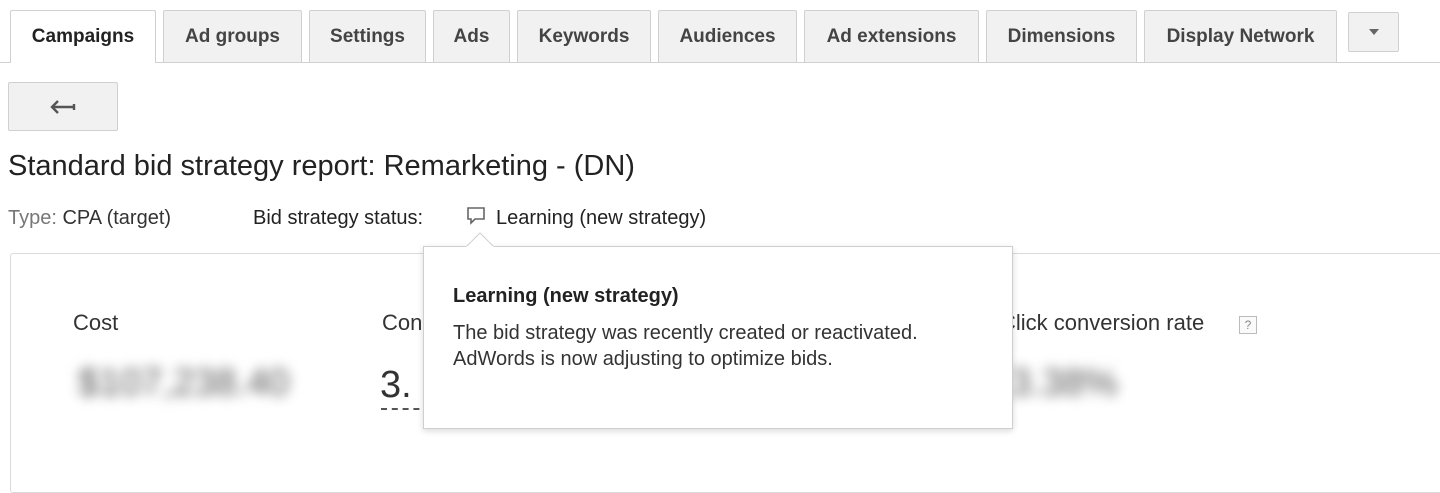 The height and width of the screenshot is (493, 1440). I want to click on caret-down-icon, so click(1373, 32).